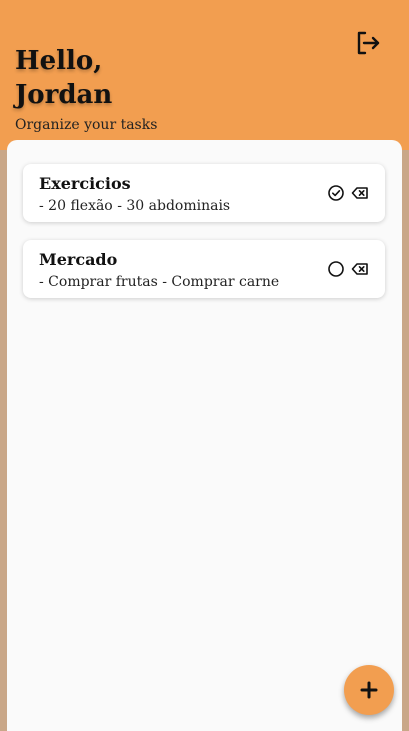 Image resolution: width=409 pixels, height=731 pixels. Describe the element at coordinates (63, 78) in the screenshot. I see `greeting: Hello, Jordan` at that location.